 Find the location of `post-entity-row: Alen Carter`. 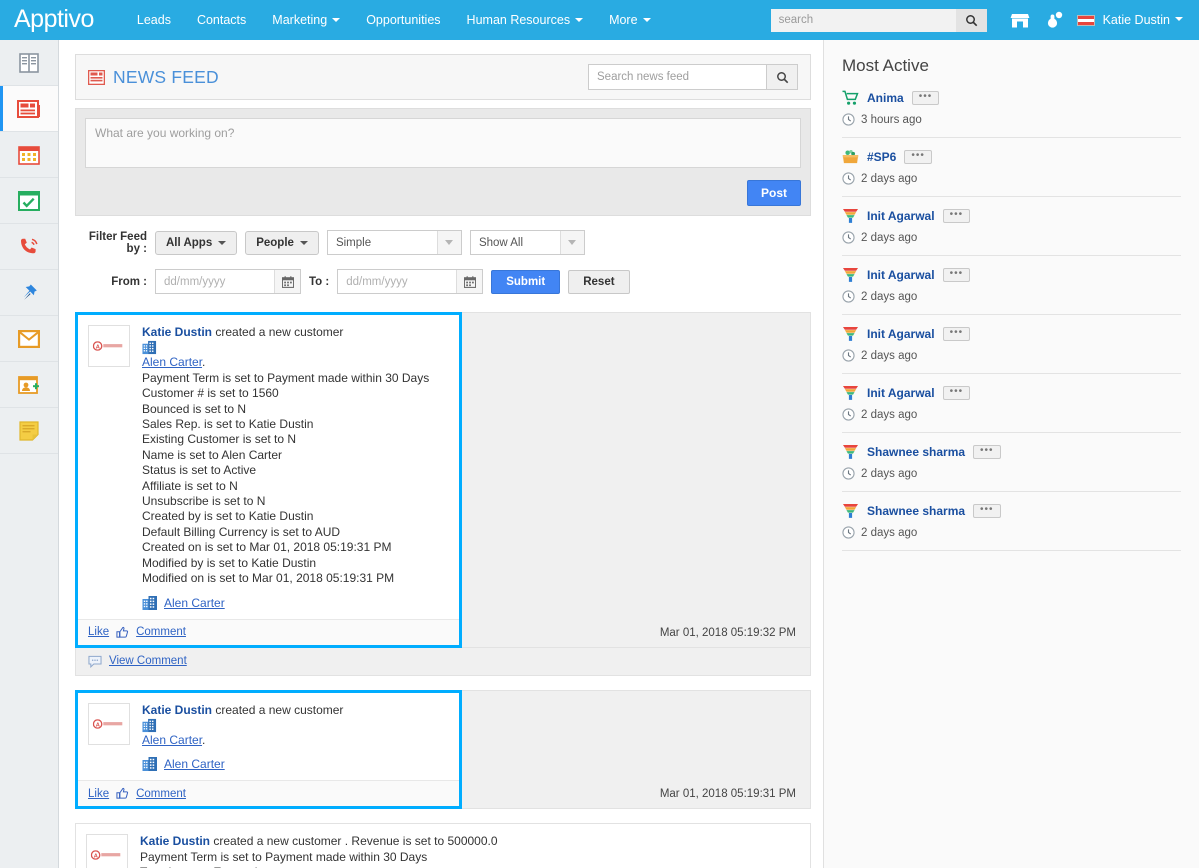

post-entity-row: Alen Carter is located at coordinates (295, 603).